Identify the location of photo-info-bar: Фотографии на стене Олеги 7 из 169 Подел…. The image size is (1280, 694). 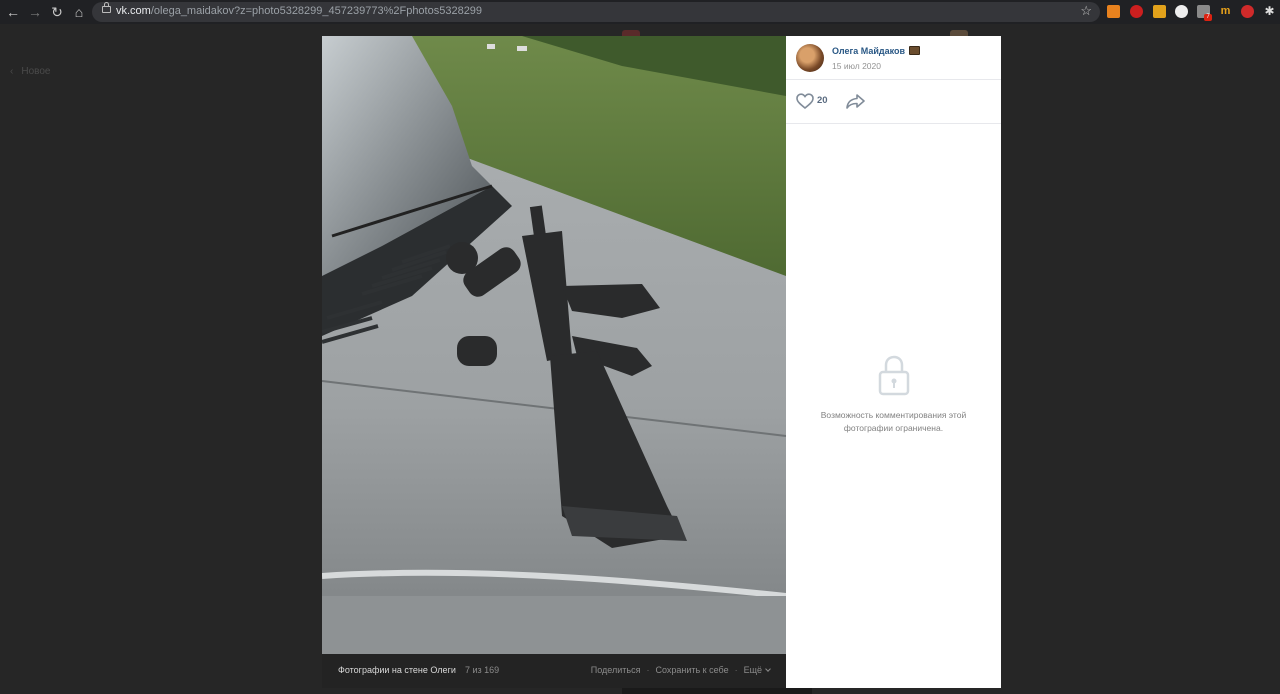
(554, 671).